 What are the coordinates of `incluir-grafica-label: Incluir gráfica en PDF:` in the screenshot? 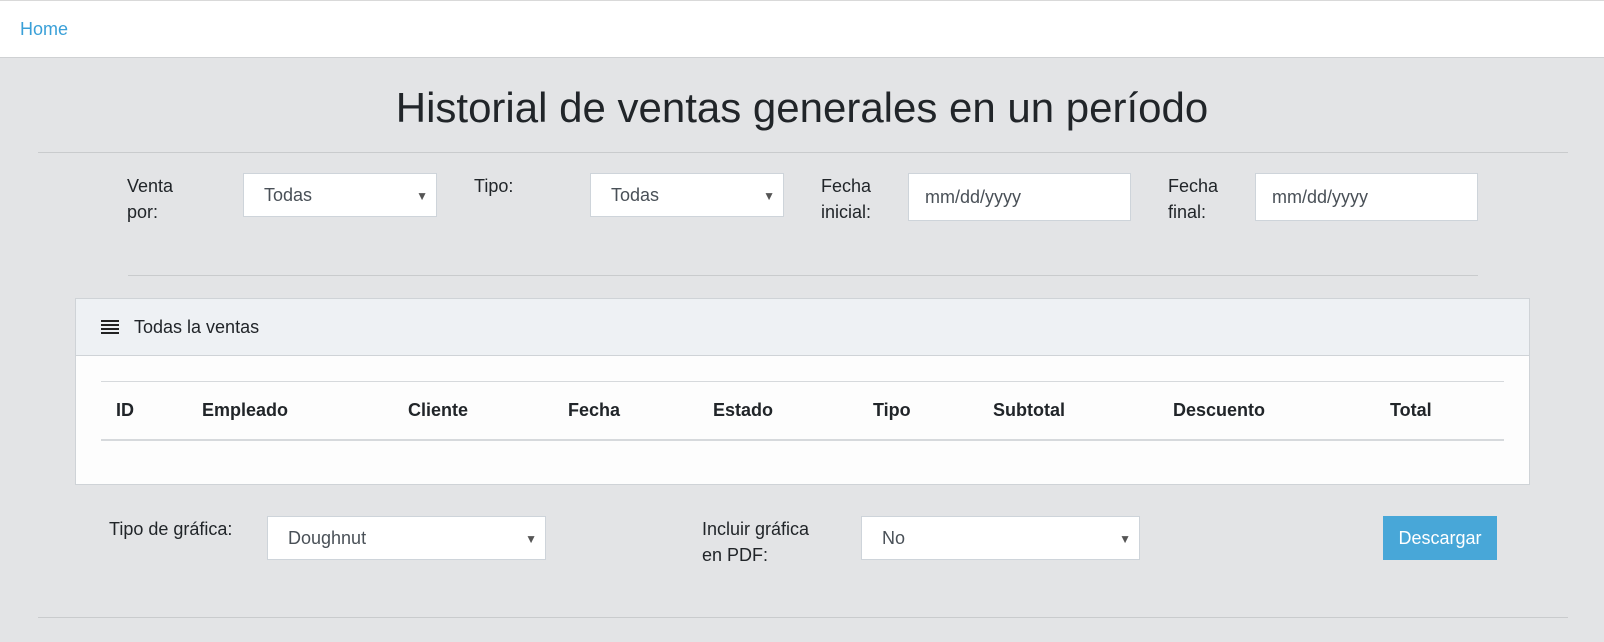 It's located at (755, 542).